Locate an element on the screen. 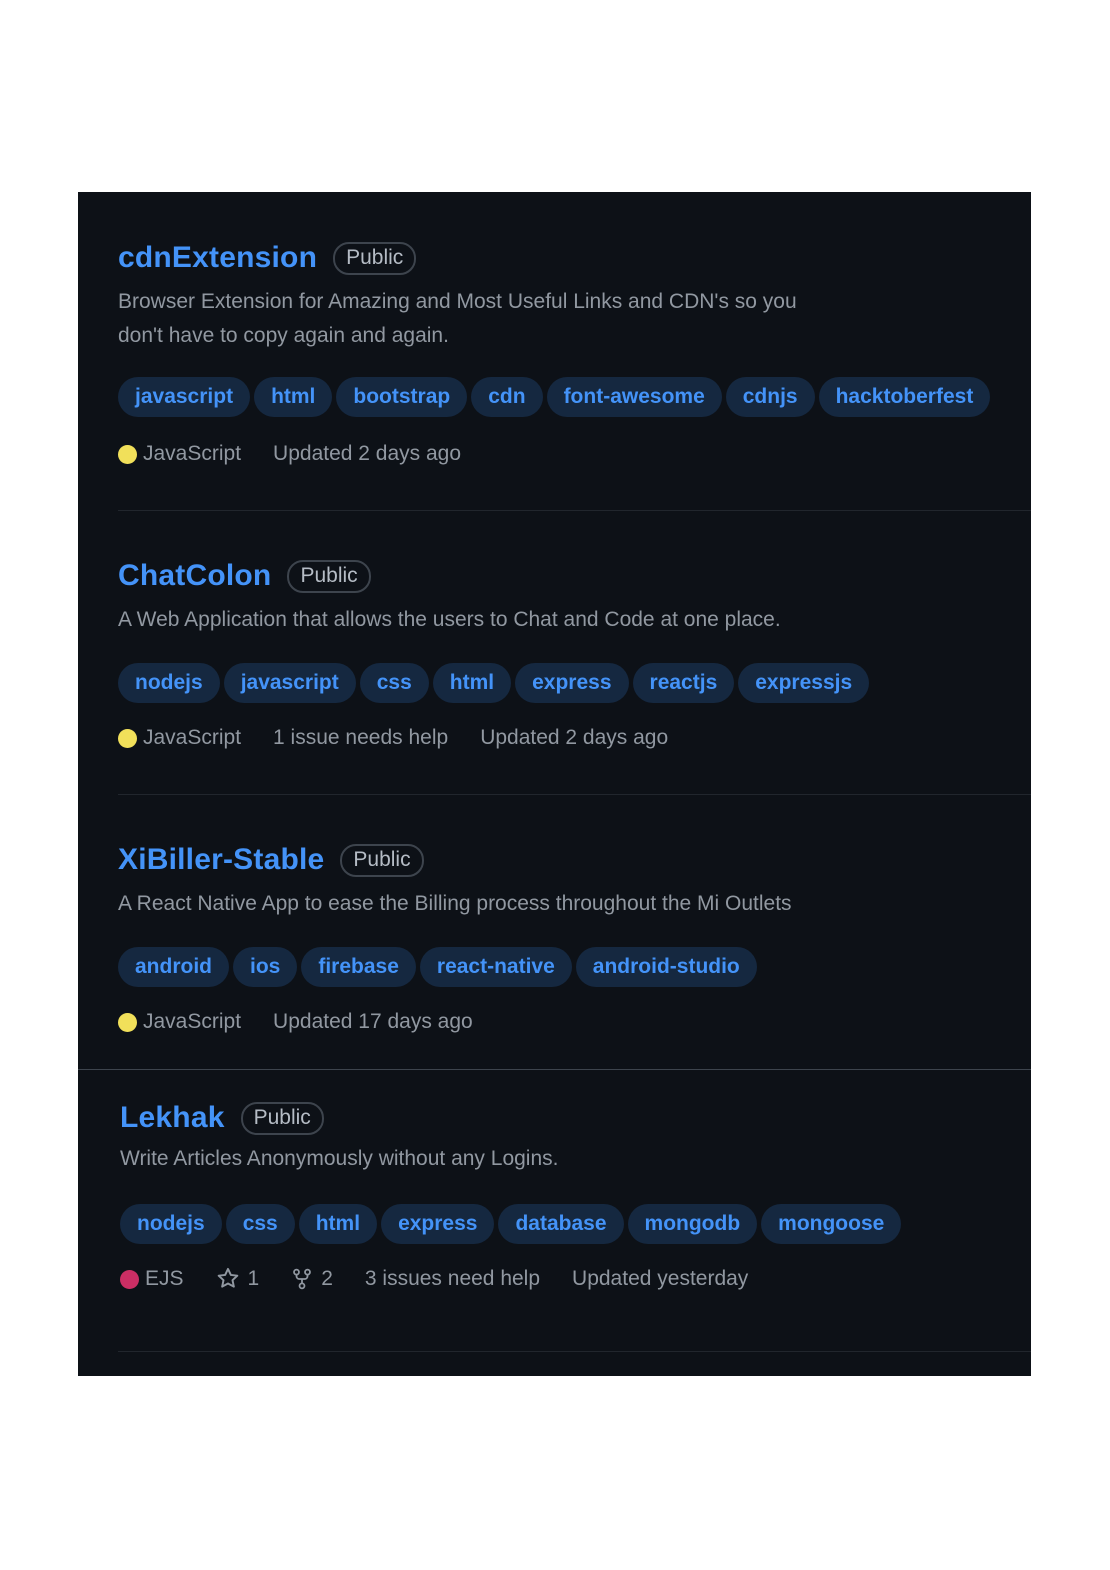  help-wanted-issues-link: 1 issue needs help is located at coordinates (360, 738).